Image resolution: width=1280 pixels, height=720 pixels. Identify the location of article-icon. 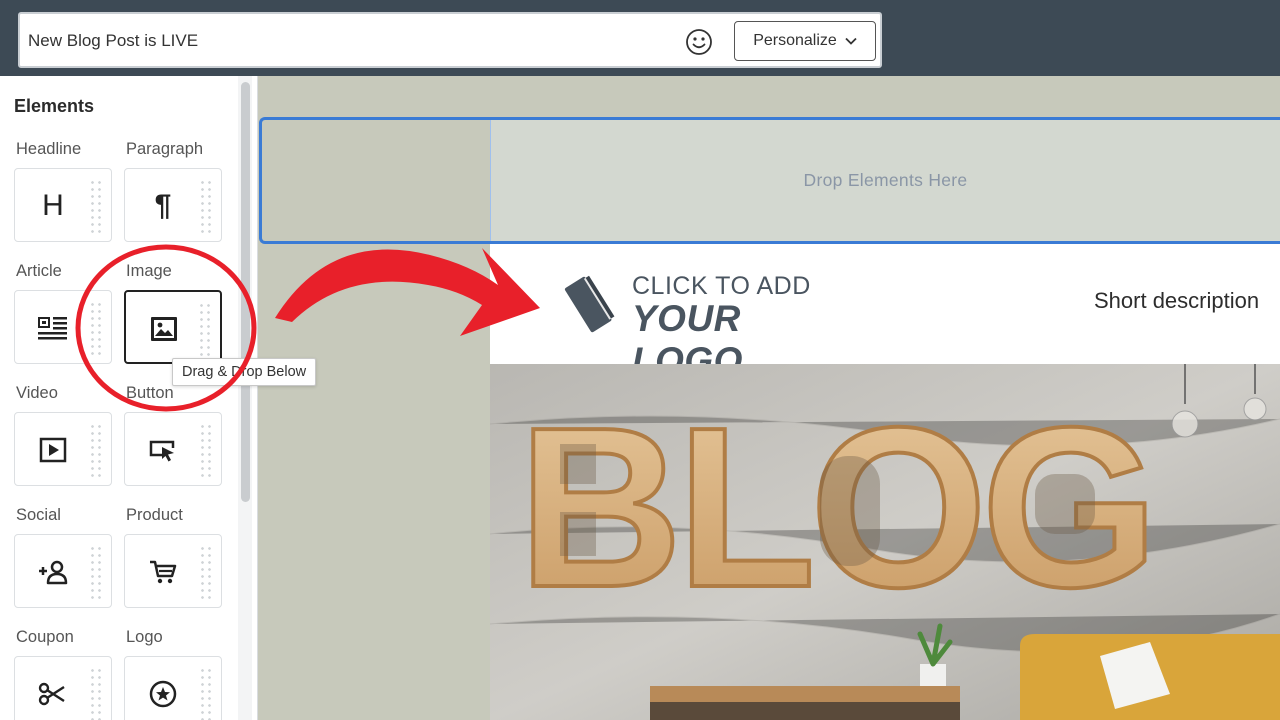
(53, 328).